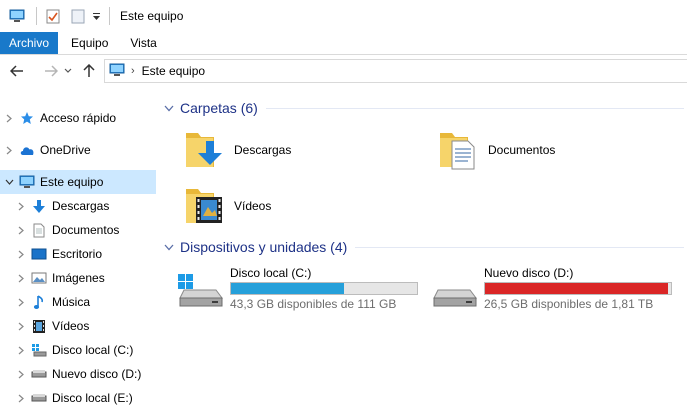 Image resolution: width=687 pixels, height=416 pixels. I want to click on group-header-carpetas: Carpetas (6), so click(424, 108).